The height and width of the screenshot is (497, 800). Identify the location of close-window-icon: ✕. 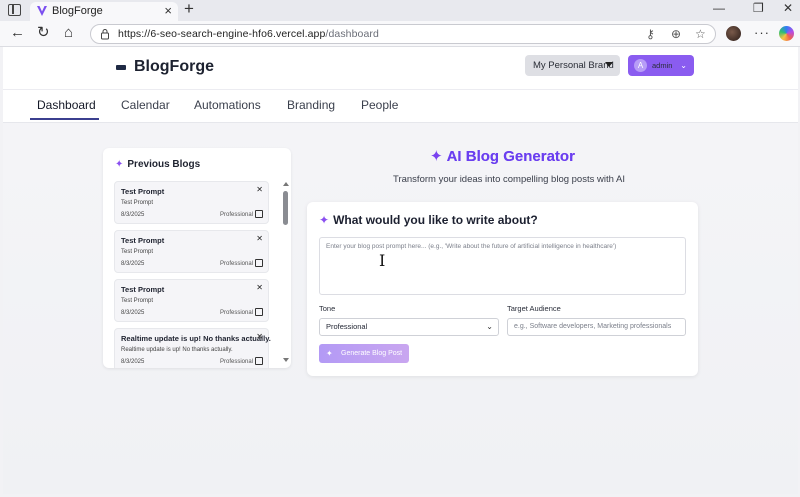
(788, 8).